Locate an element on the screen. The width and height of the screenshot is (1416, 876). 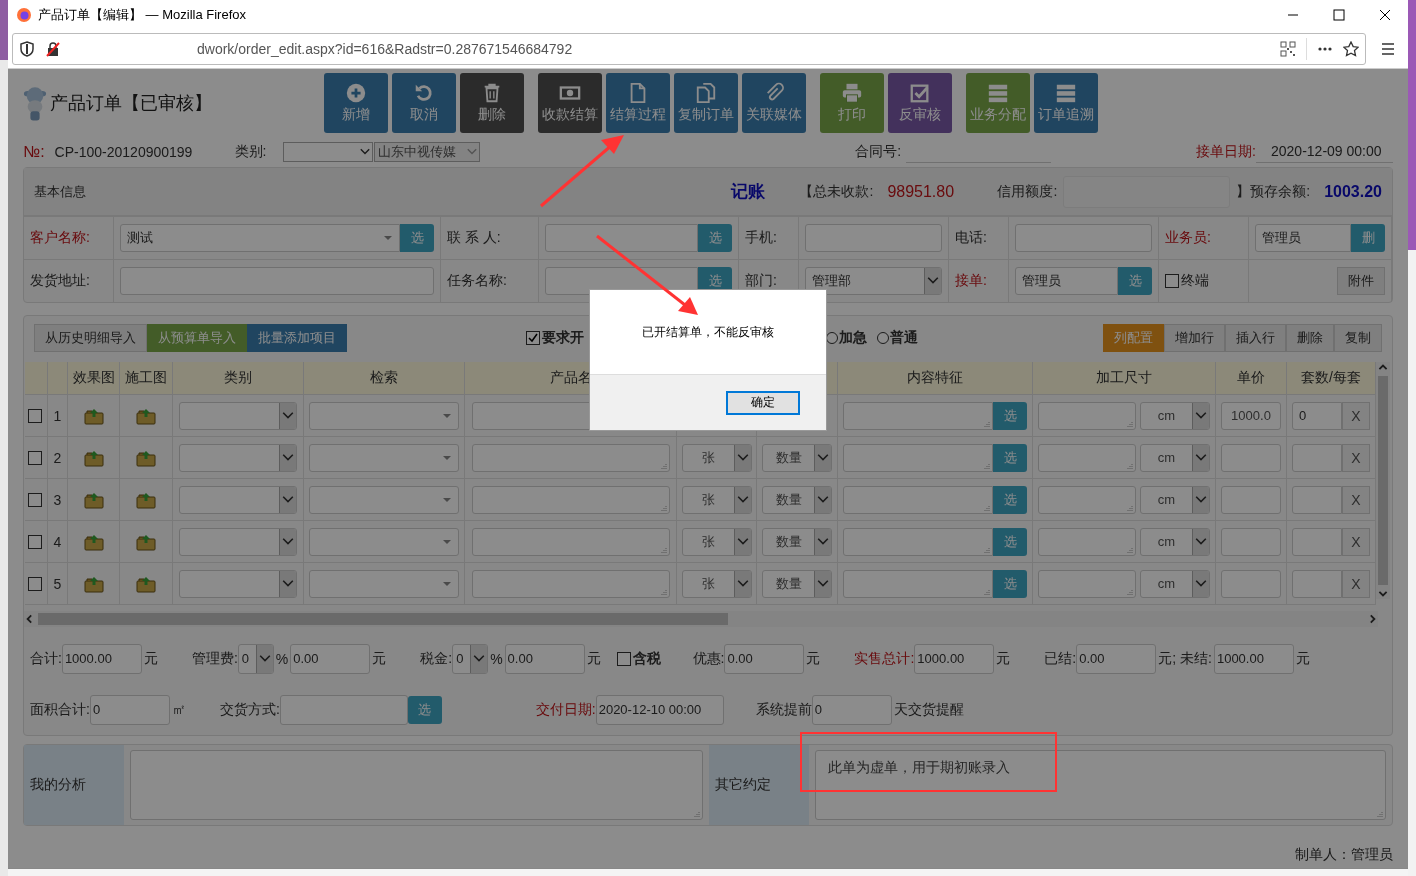
date-field: 2020-12-09 00:00 is located at coordinates (1324, 151).